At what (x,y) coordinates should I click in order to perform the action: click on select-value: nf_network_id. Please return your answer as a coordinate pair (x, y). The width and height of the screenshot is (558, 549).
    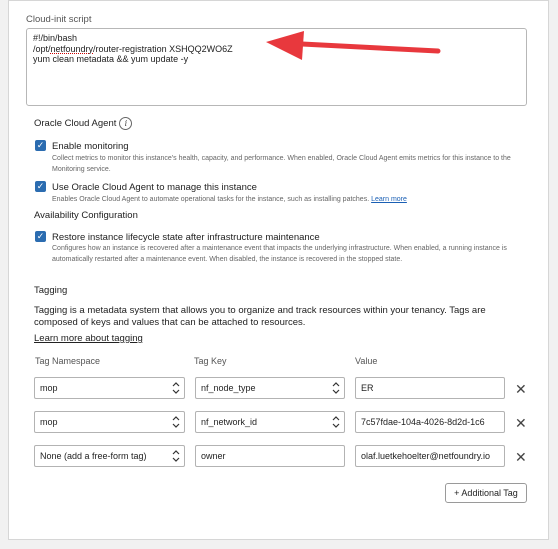
    Looking at the image, I should click on (229, 422).